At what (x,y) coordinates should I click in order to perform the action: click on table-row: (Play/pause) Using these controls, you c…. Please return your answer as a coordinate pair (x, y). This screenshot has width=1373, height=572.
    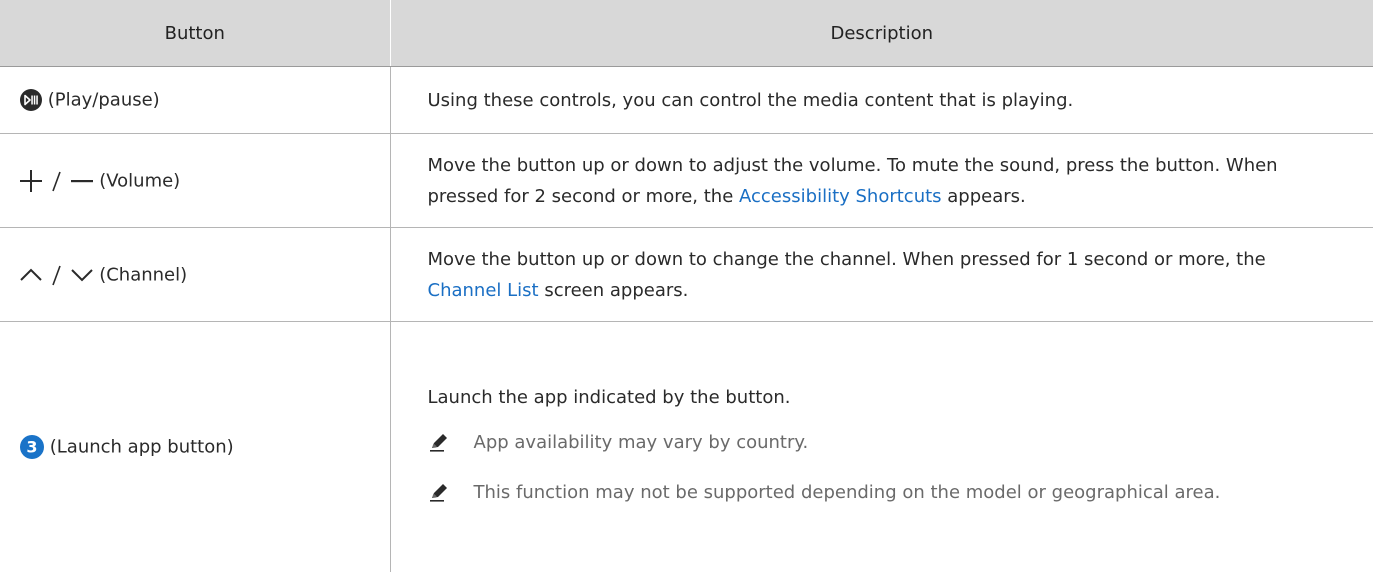
    Looking at the image, I should click on (686, 100).